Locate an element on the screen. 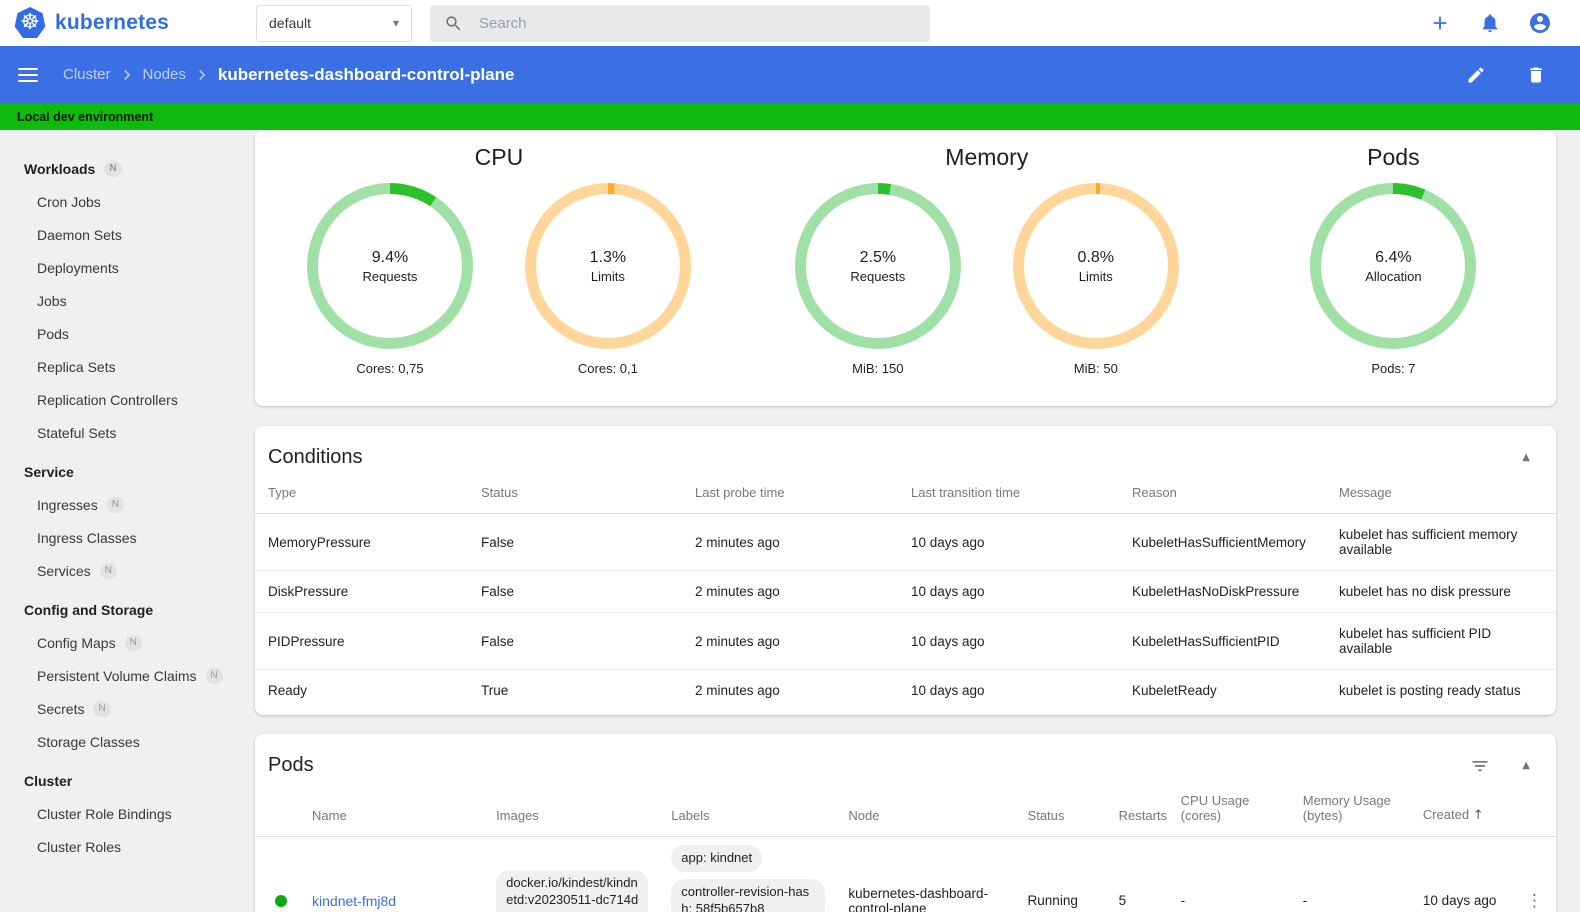 This screenshot has width=1580, height=912. chevron-down-icon: ▾ is located at coordinates (395, 23).